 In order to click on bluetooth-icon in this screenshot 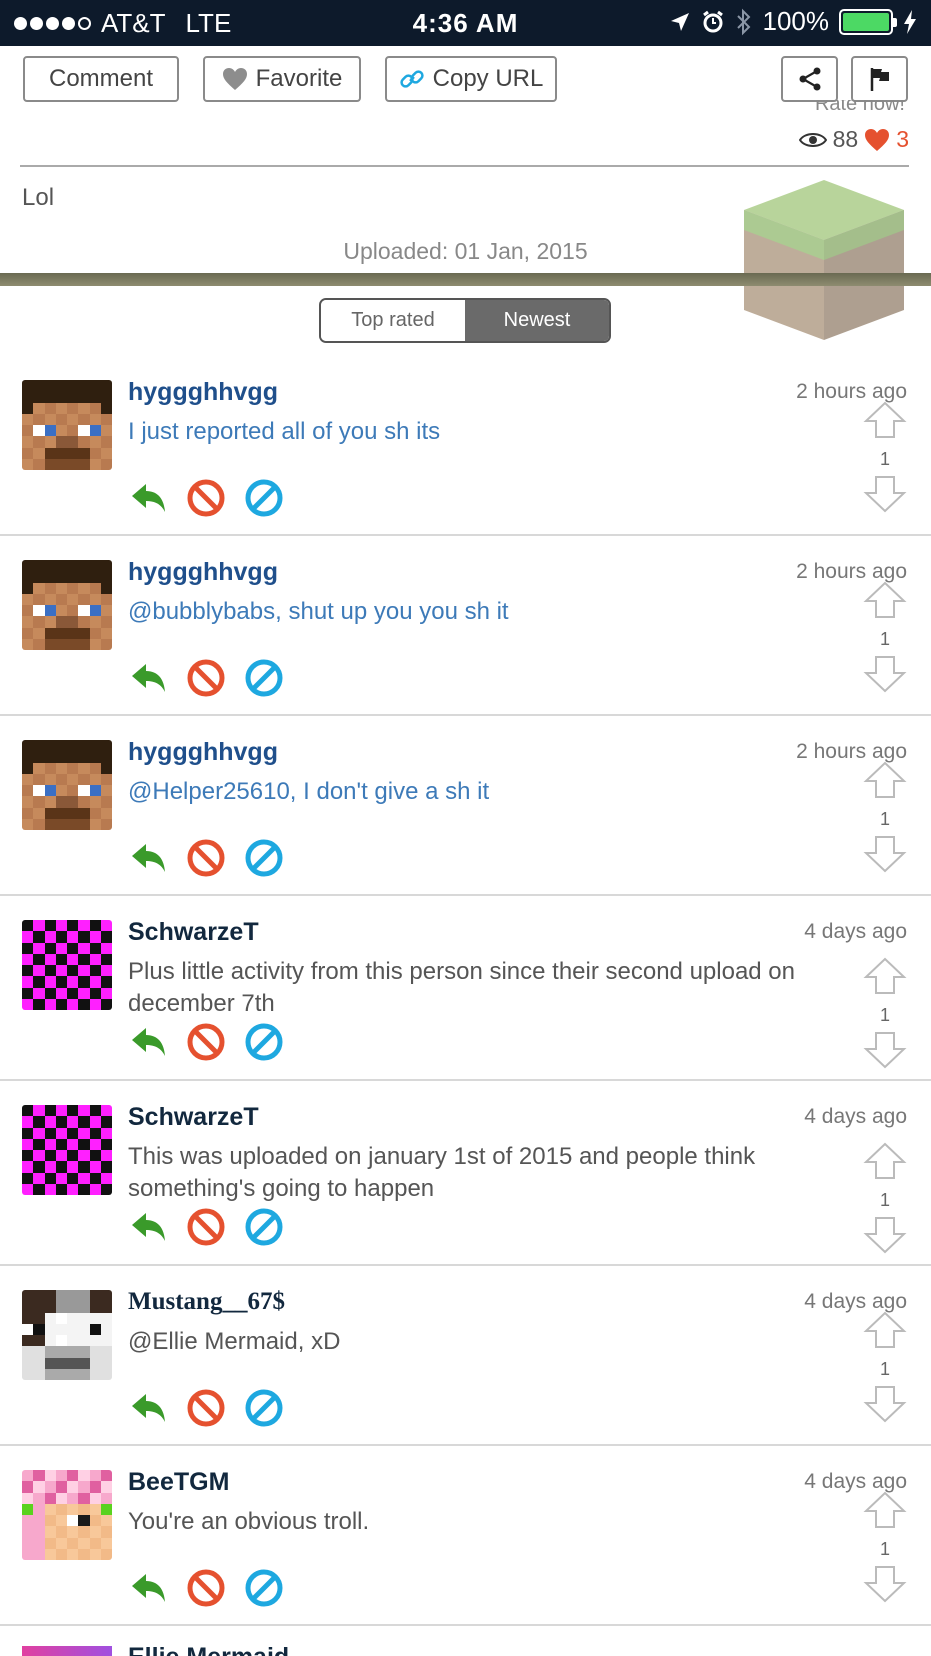, I will do `click(743, 21)`.